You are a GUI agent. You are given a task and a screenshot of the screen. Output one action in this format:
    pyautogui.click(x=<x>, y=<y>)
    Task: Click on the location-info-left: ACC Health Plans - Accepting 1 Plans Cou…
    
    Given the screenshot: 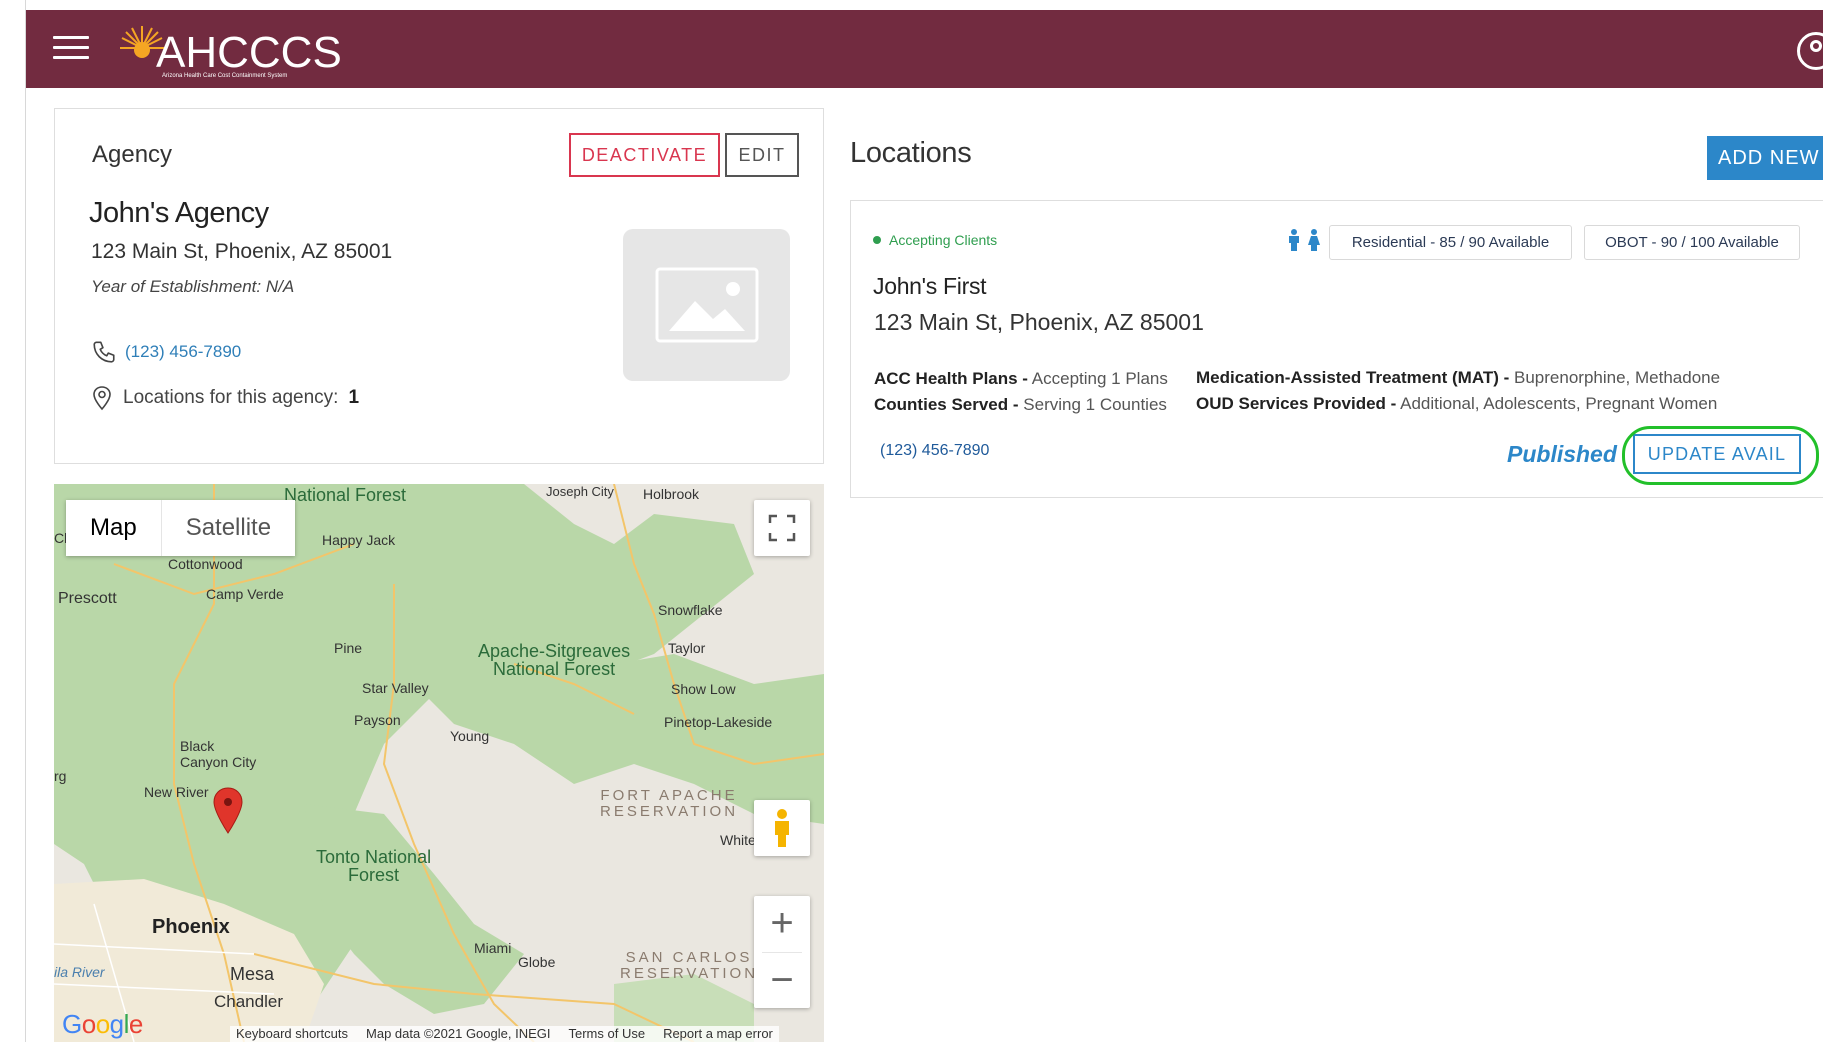 What is the action you would take?
    pyautogui.click(x=1021, y=392)
    